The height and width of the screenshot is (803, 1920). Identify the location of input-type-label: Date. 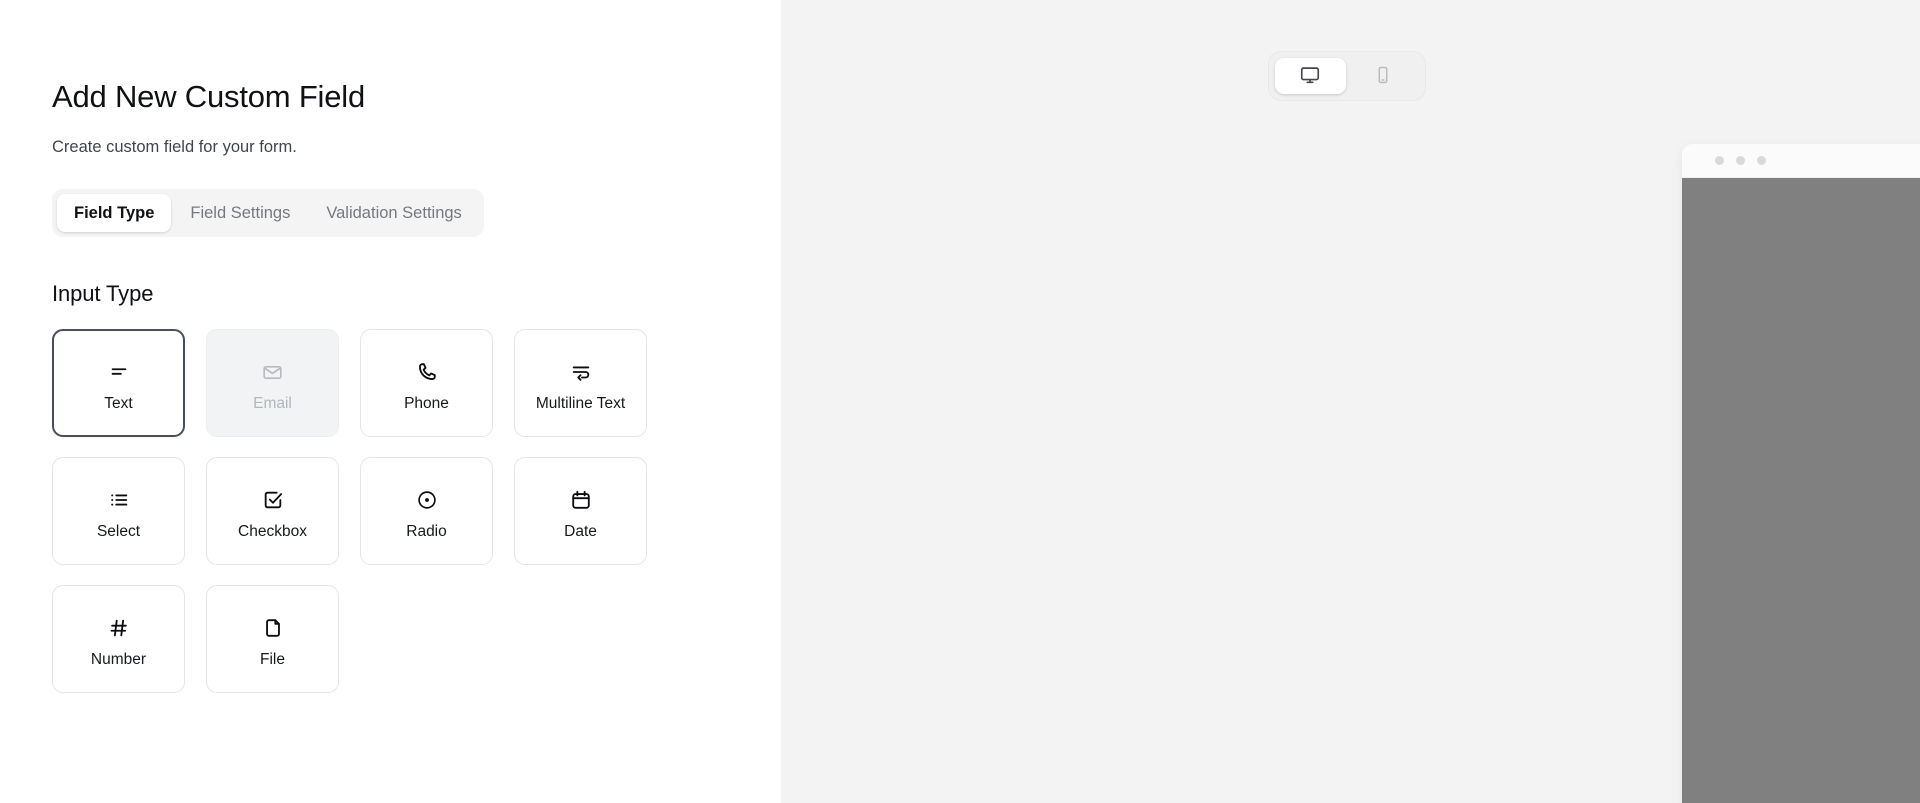
(580, 531).